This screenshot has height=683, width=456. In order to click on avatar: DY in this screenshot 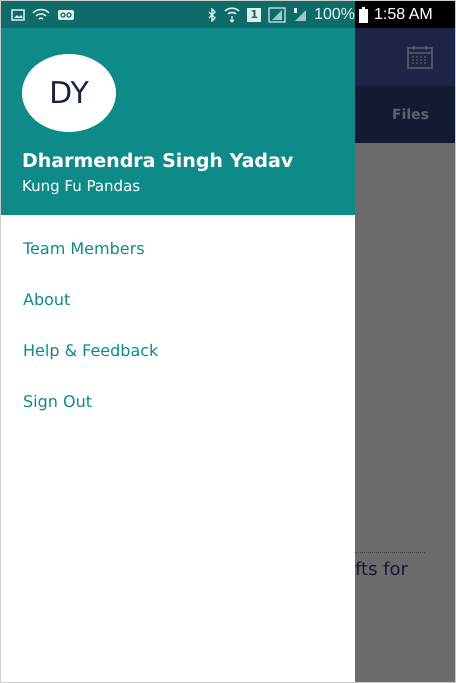, I will do `click(69, 93)`.